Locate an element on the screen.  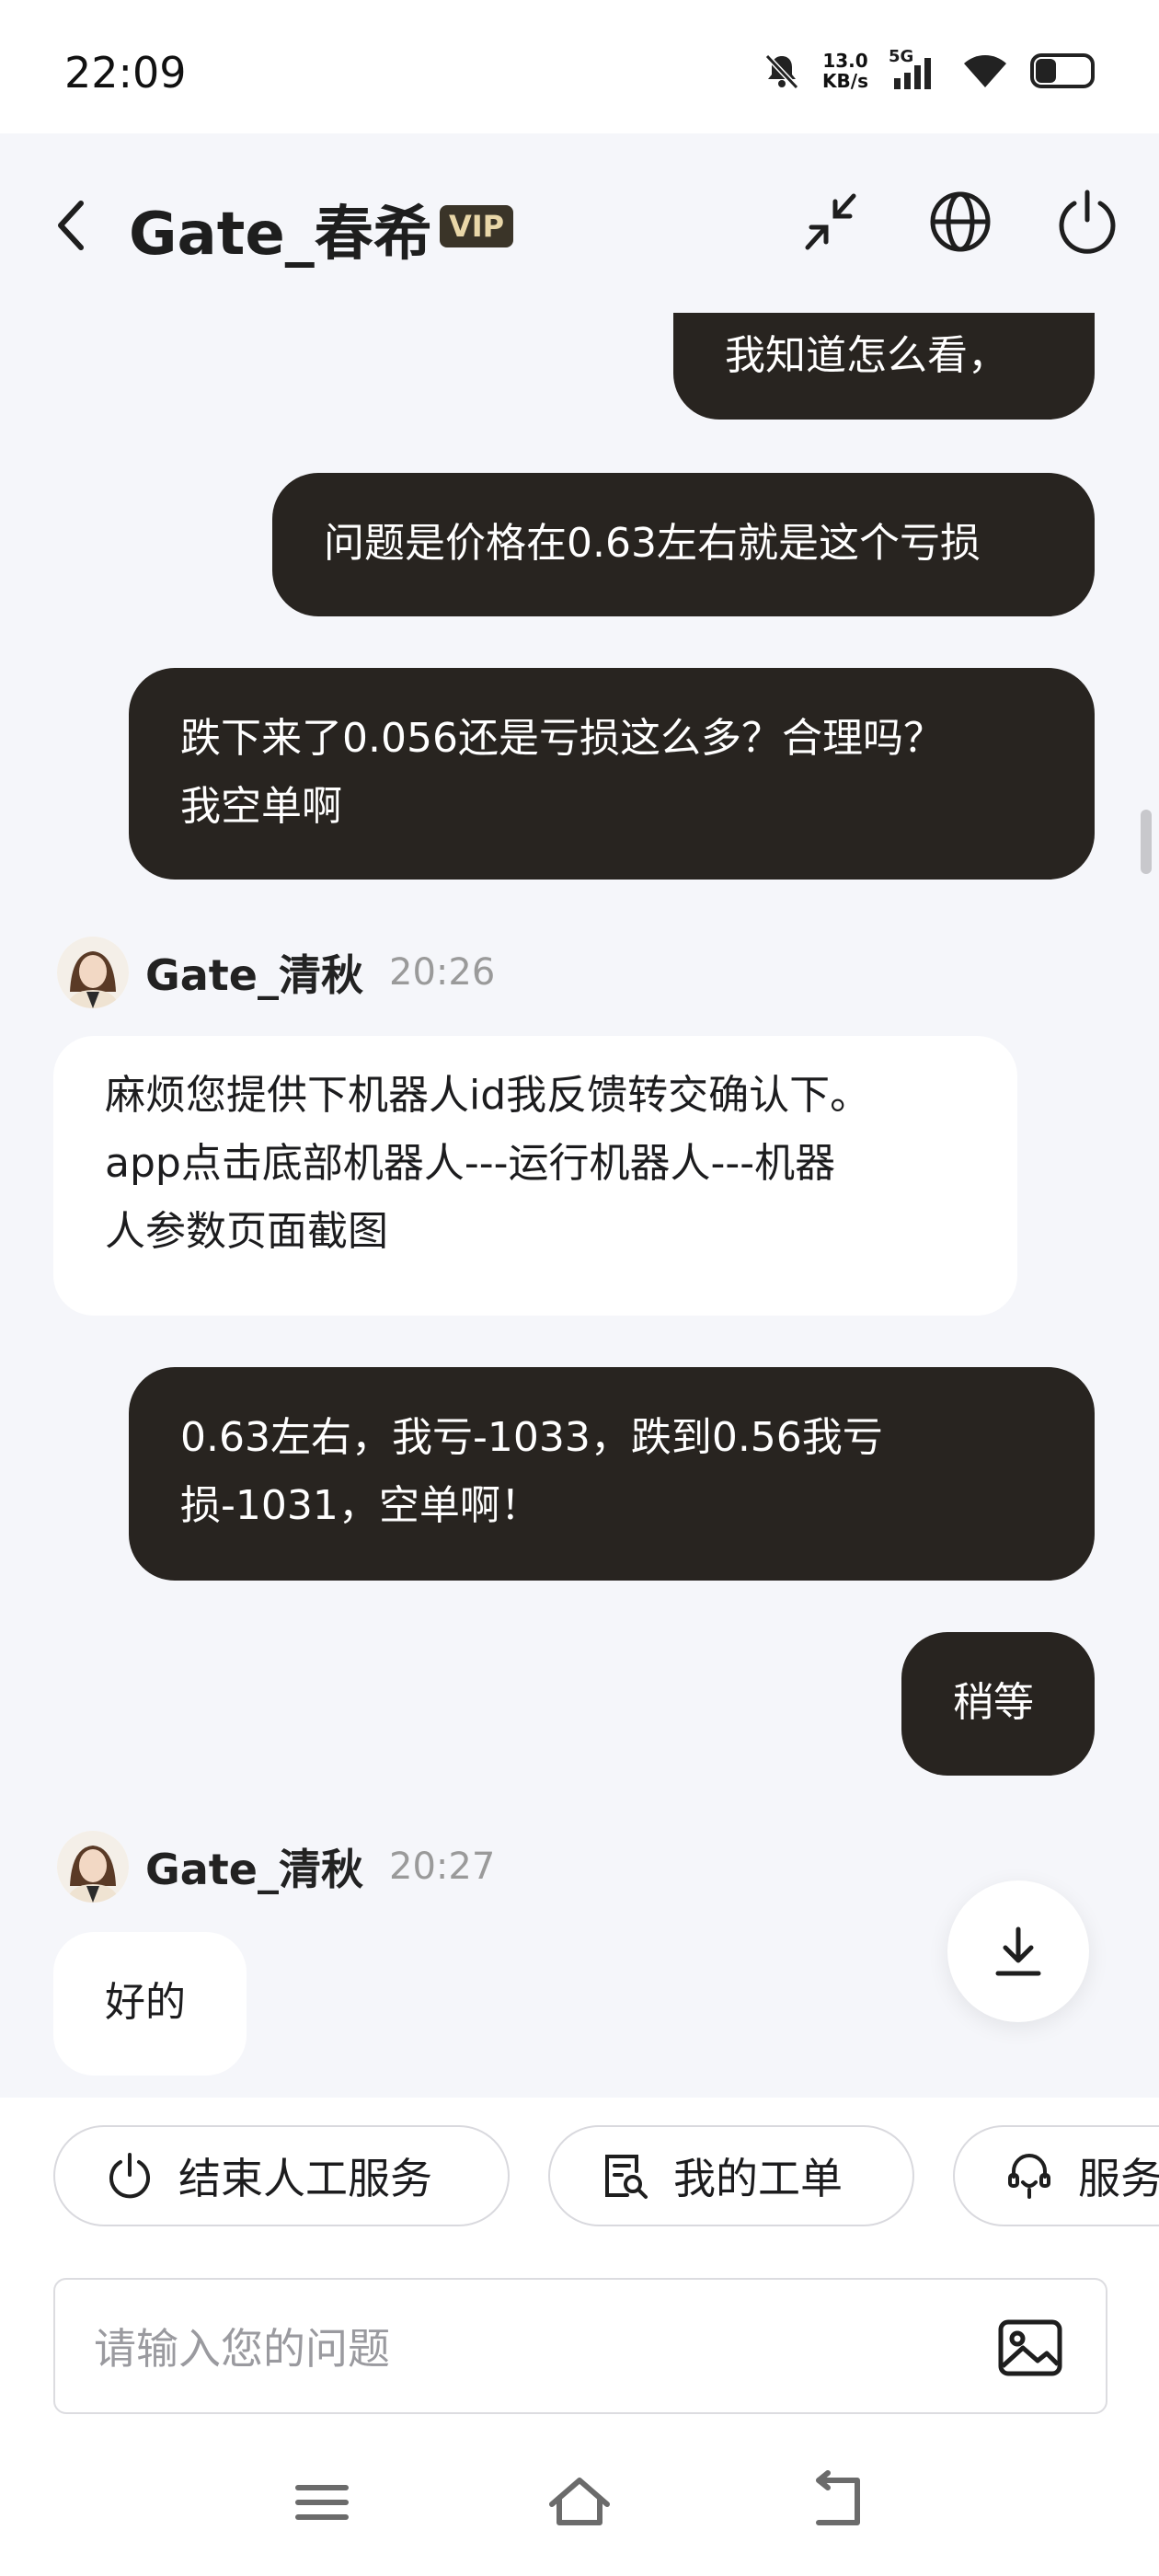
chat-header: Gate_春希 VIP is located at coordinates (579, 223).